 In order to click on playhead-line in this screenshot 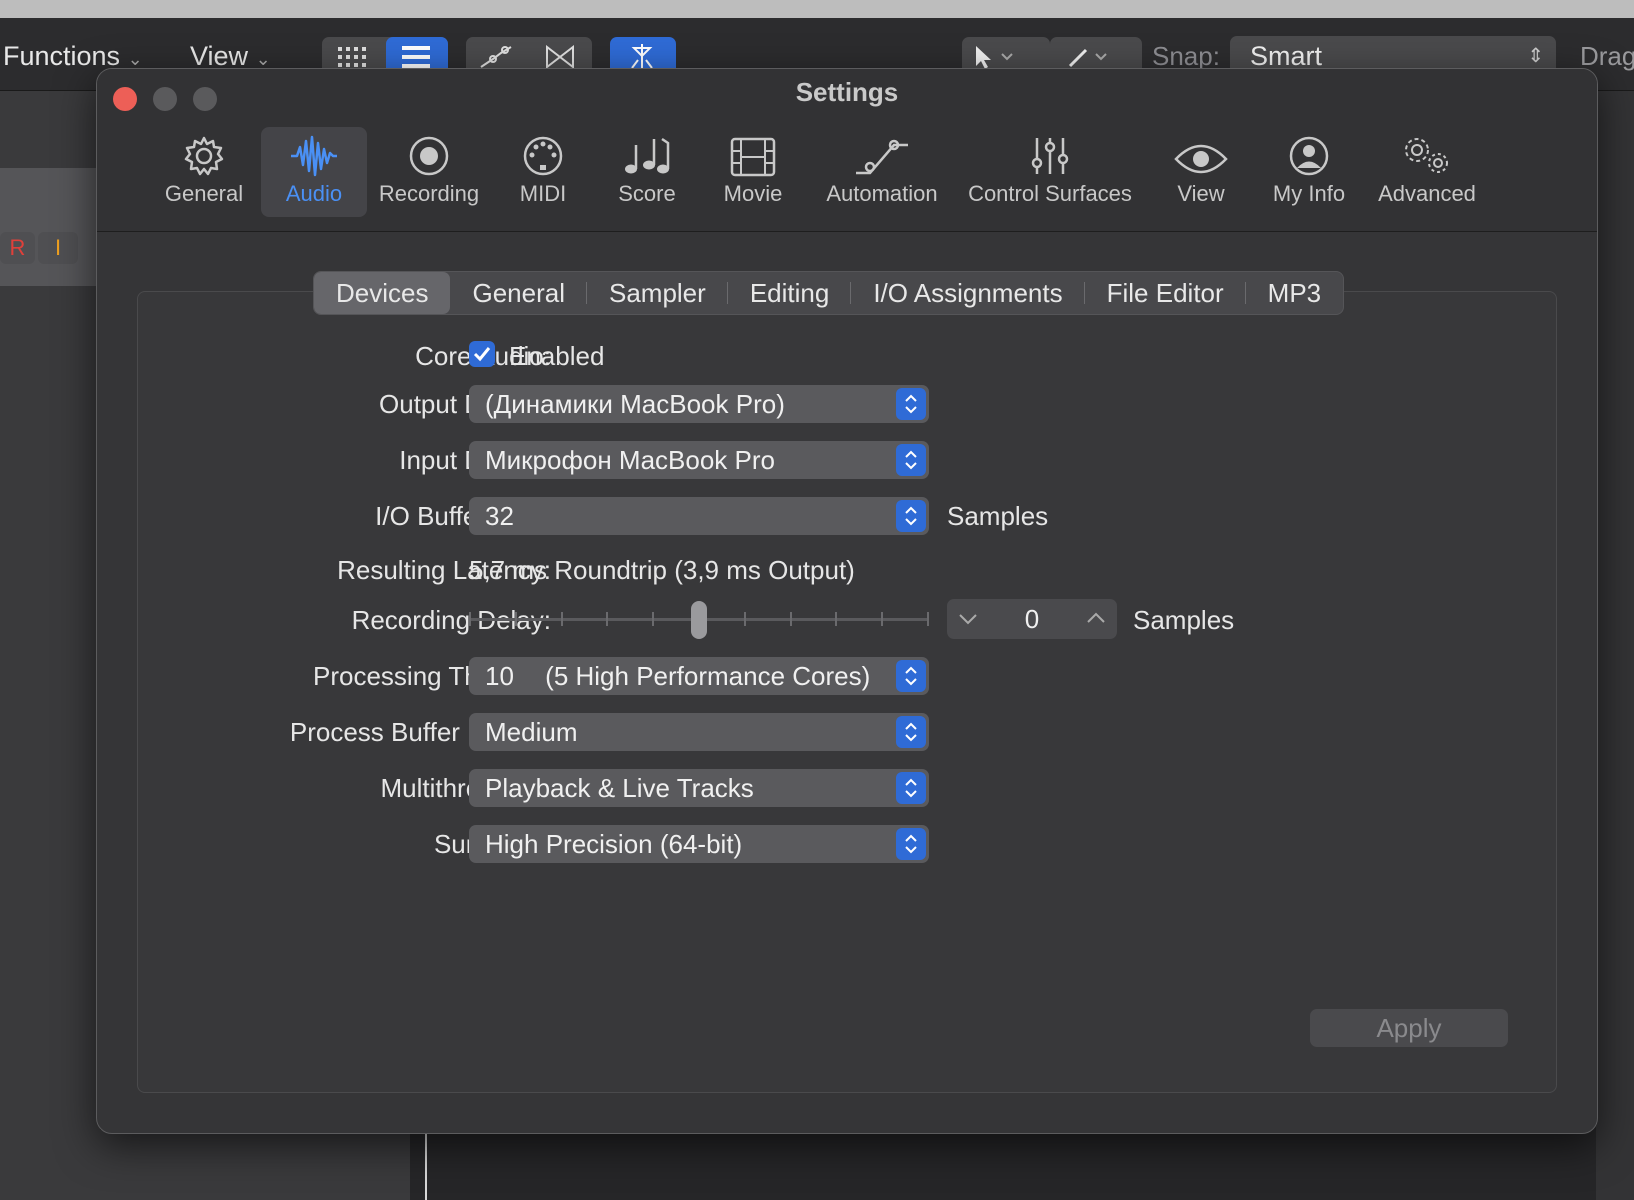, I will do `click(426, 1165)`.